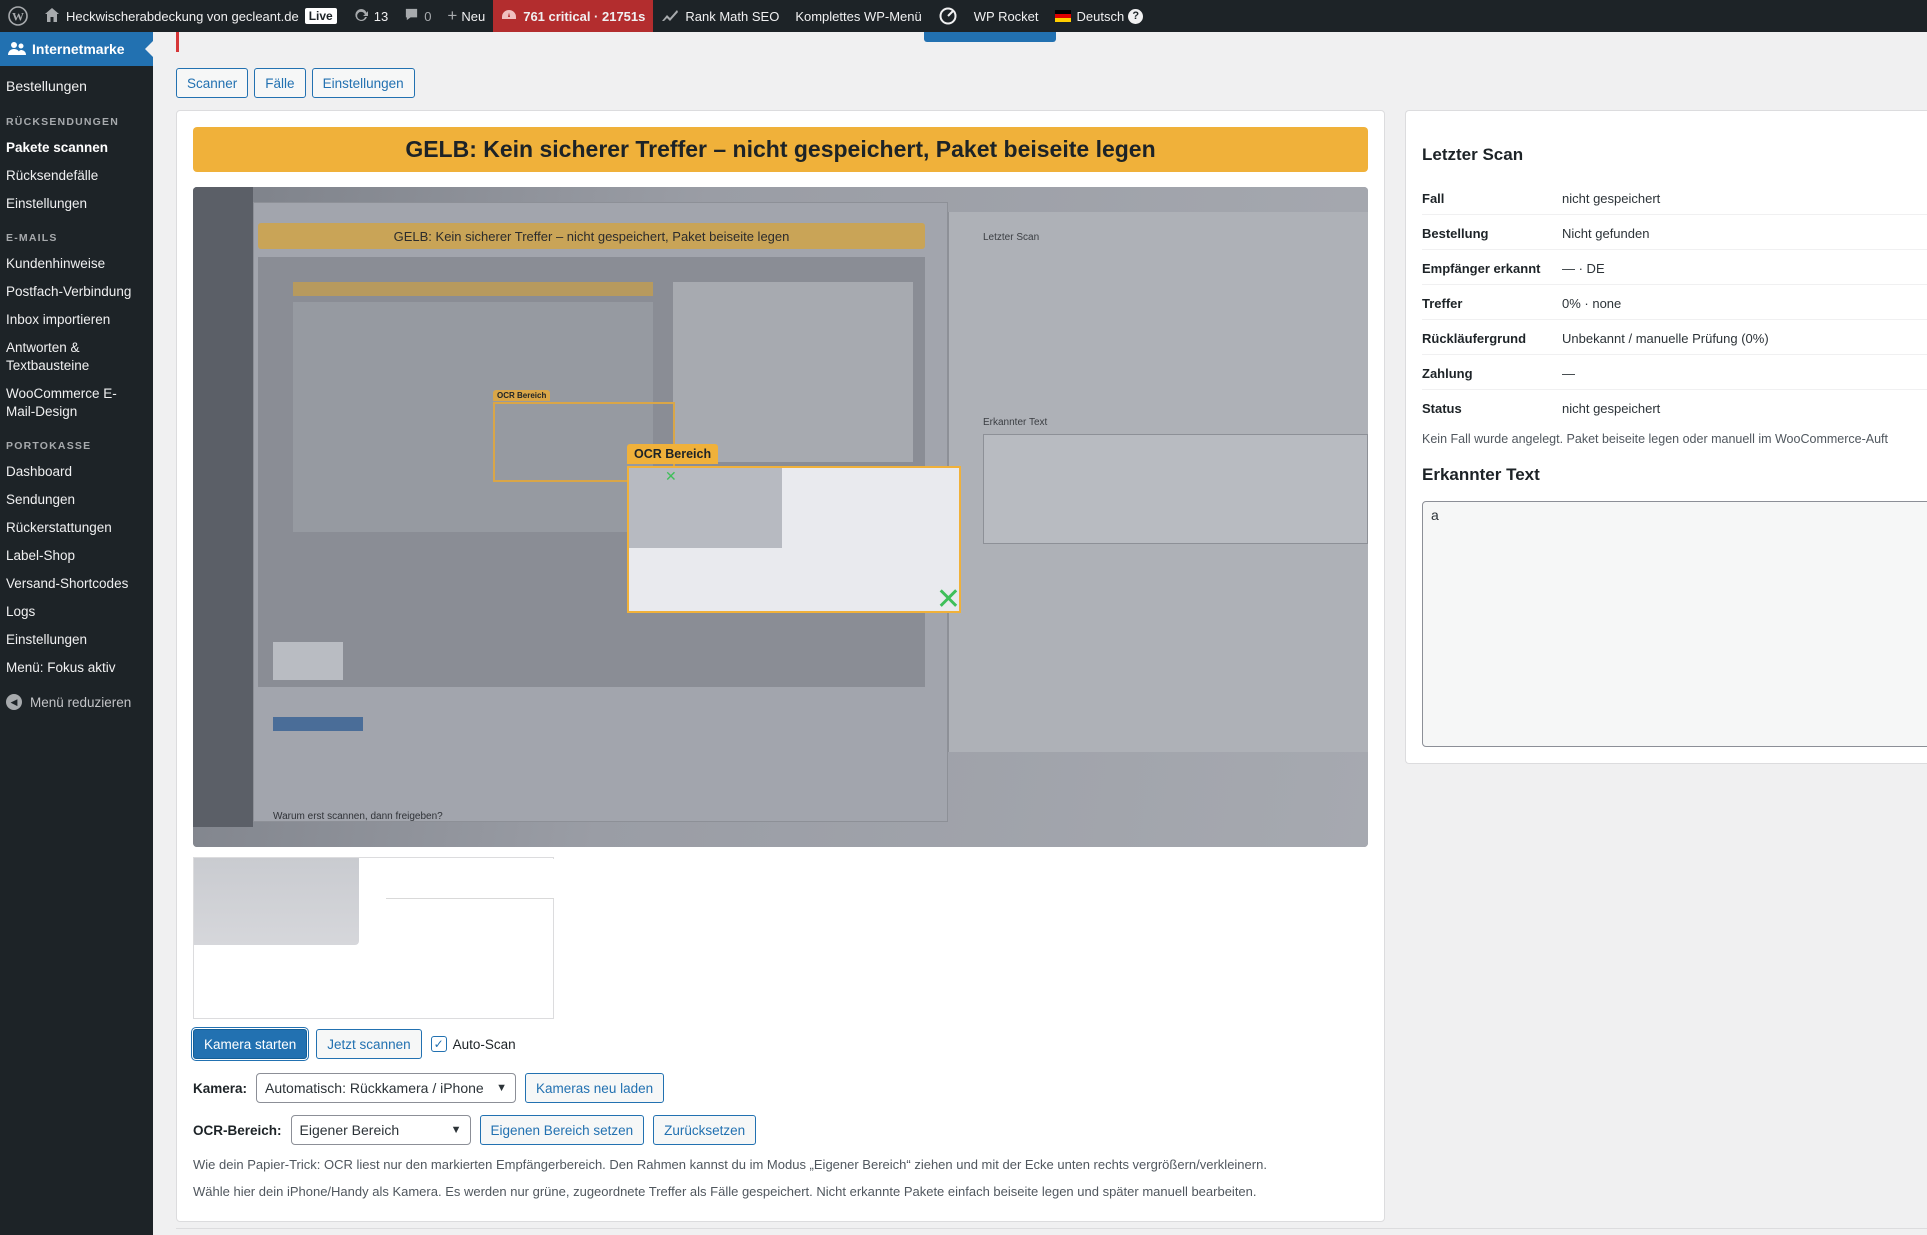  What do you see at coordinates (1051, 1228) in the screenshot?
I see `page-bottom-border` at bounding box center [1051, 1228].